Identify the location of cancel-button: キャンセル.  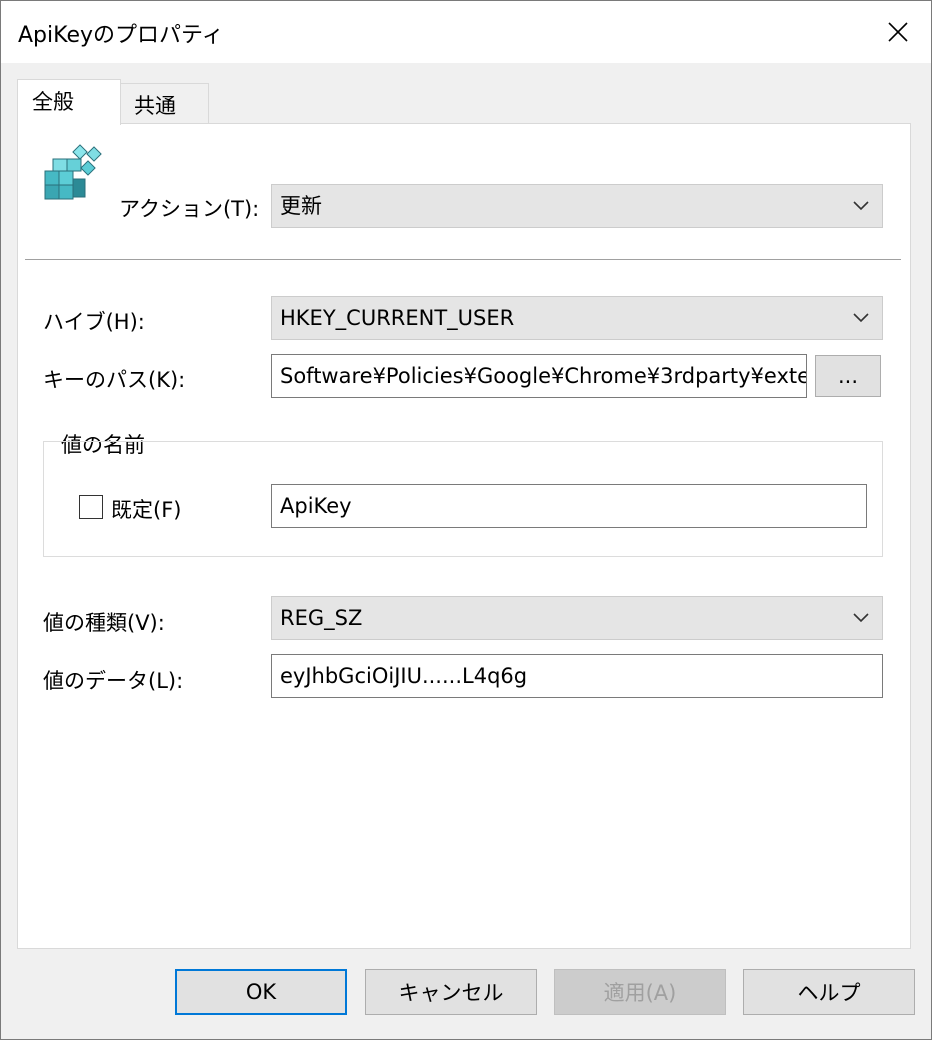
(451, 992).